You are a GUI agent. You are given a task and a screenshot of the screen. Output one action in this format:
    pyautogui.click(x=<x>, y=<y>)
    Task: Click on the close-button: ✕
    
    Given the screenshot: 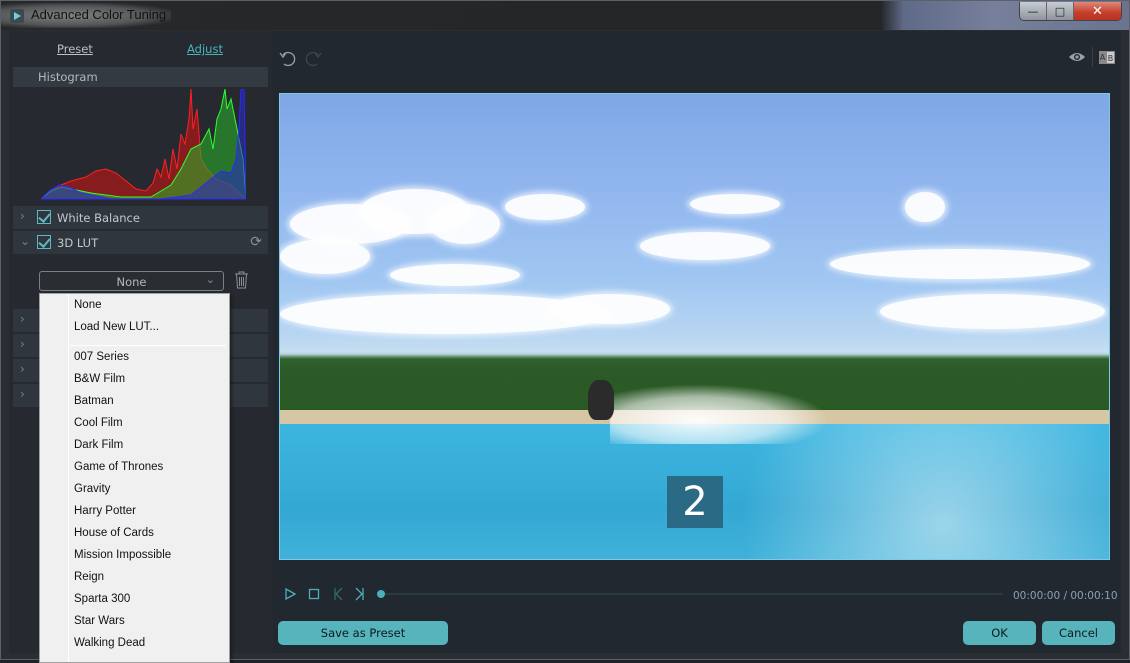 What is the action you would take?
    pyautogui.click(x=1097, y=11)
    